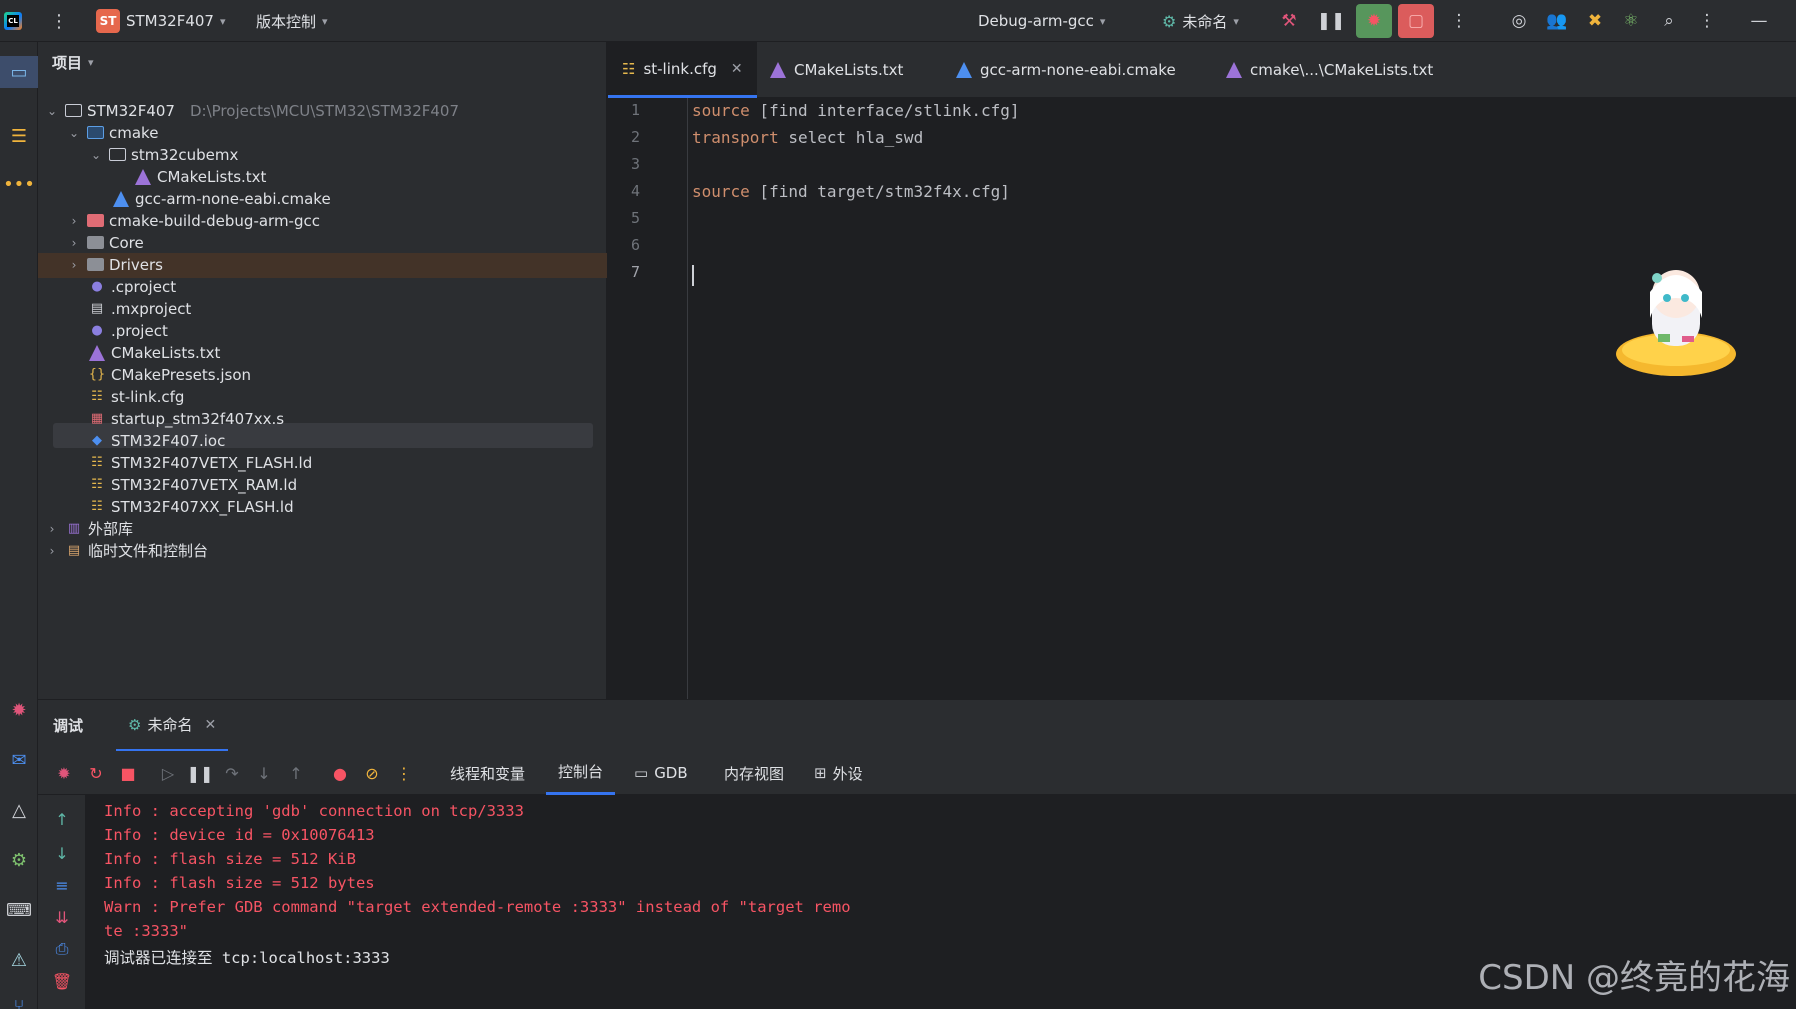 The width and height of the screenshot is (1796, 1009). I want to click on subtab-peripherals: ⊞ 外设, so click(838, 773).